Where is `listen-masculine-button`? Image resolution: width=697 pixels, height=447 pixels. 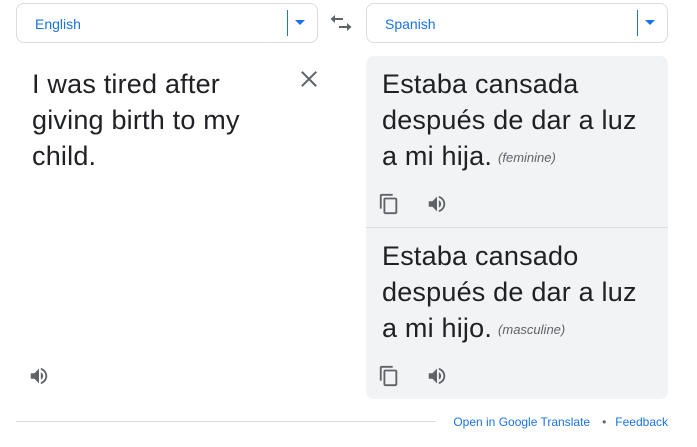
listen-masculine-button is located at coordinates (437, 376).